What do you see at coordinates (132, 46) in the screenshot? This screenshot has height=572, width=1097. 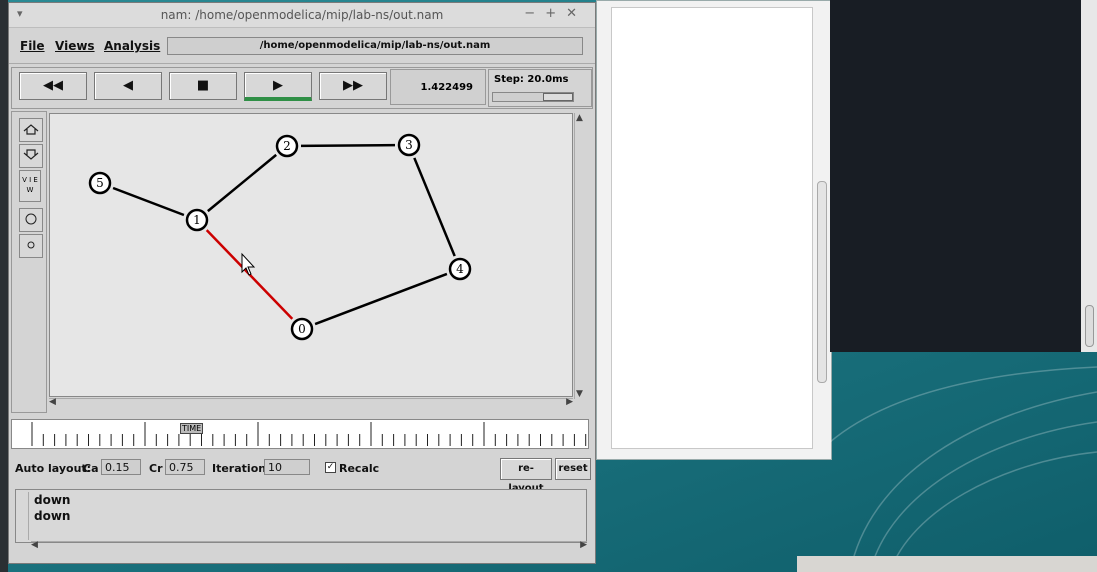 I see `menu-analysis: Analysis` at bounding box center [132, 46].